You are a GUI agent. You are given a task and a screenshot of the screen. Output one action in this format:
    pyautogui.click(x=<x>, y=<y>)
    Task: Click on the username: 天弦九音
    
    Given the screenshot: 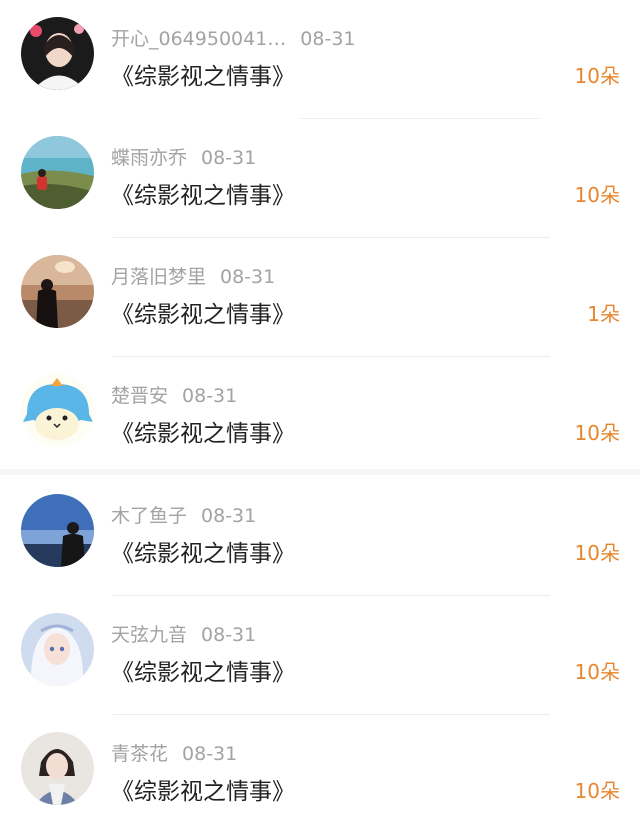 What is the action you would take?
    pyautogui.click(x=149, y=635)
    